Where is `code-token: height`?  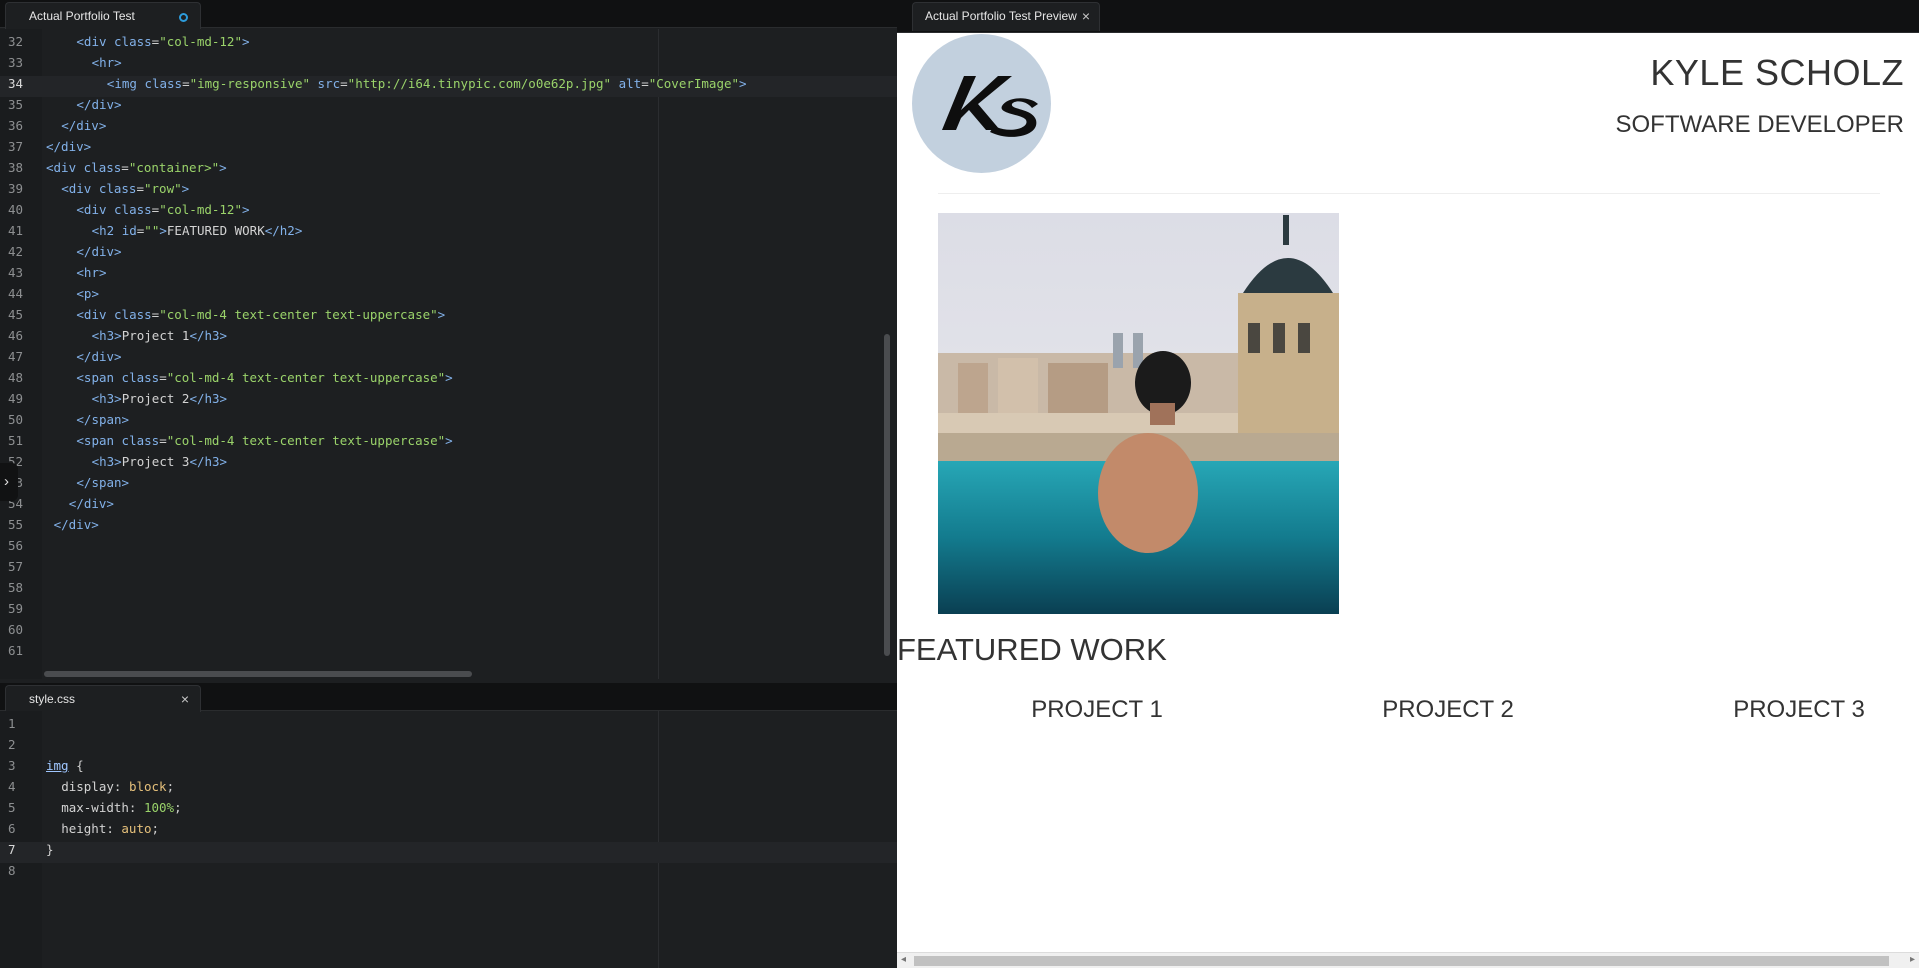 code-token: height is located at coordinates (84, 828).